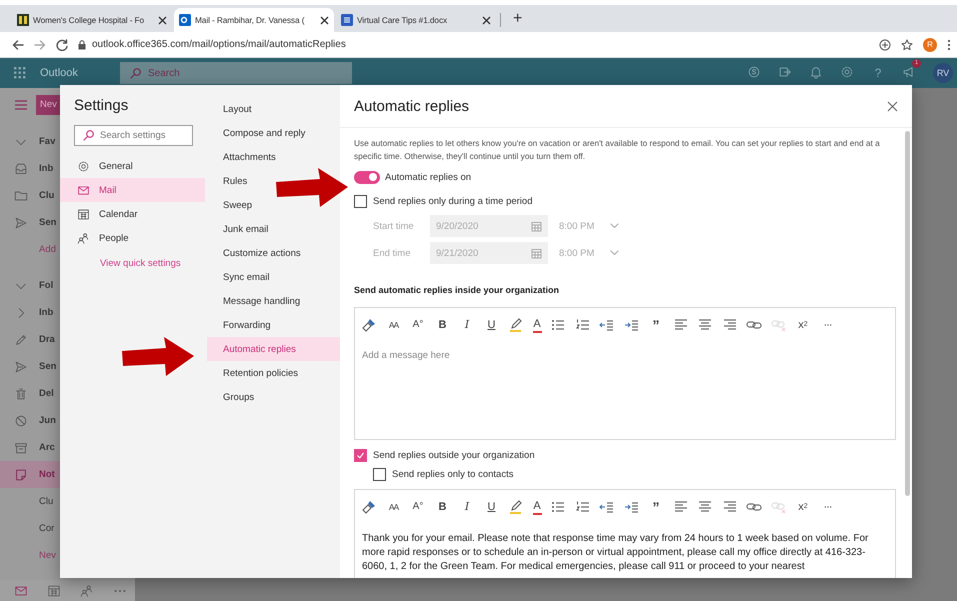  What do you see at coordinates (256, 253) in the screenshot?
I see `settings-subcategory: Customize actions` at bounding box center [256, 253].